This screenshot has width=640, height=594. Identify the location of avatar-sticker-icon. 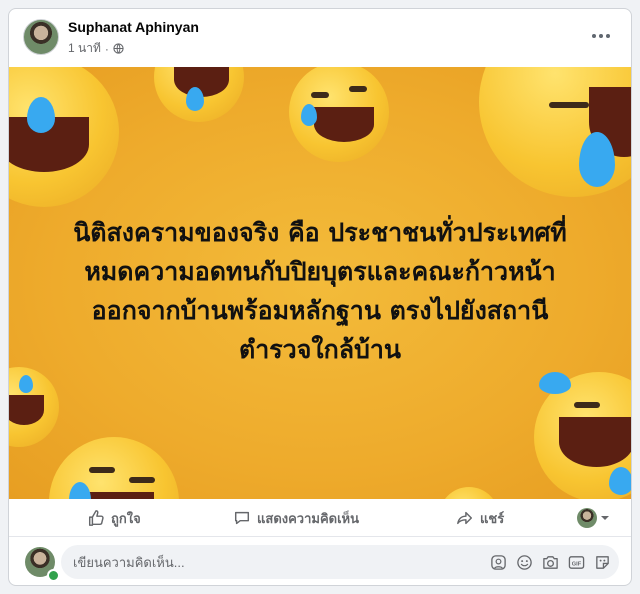
(498, 562).